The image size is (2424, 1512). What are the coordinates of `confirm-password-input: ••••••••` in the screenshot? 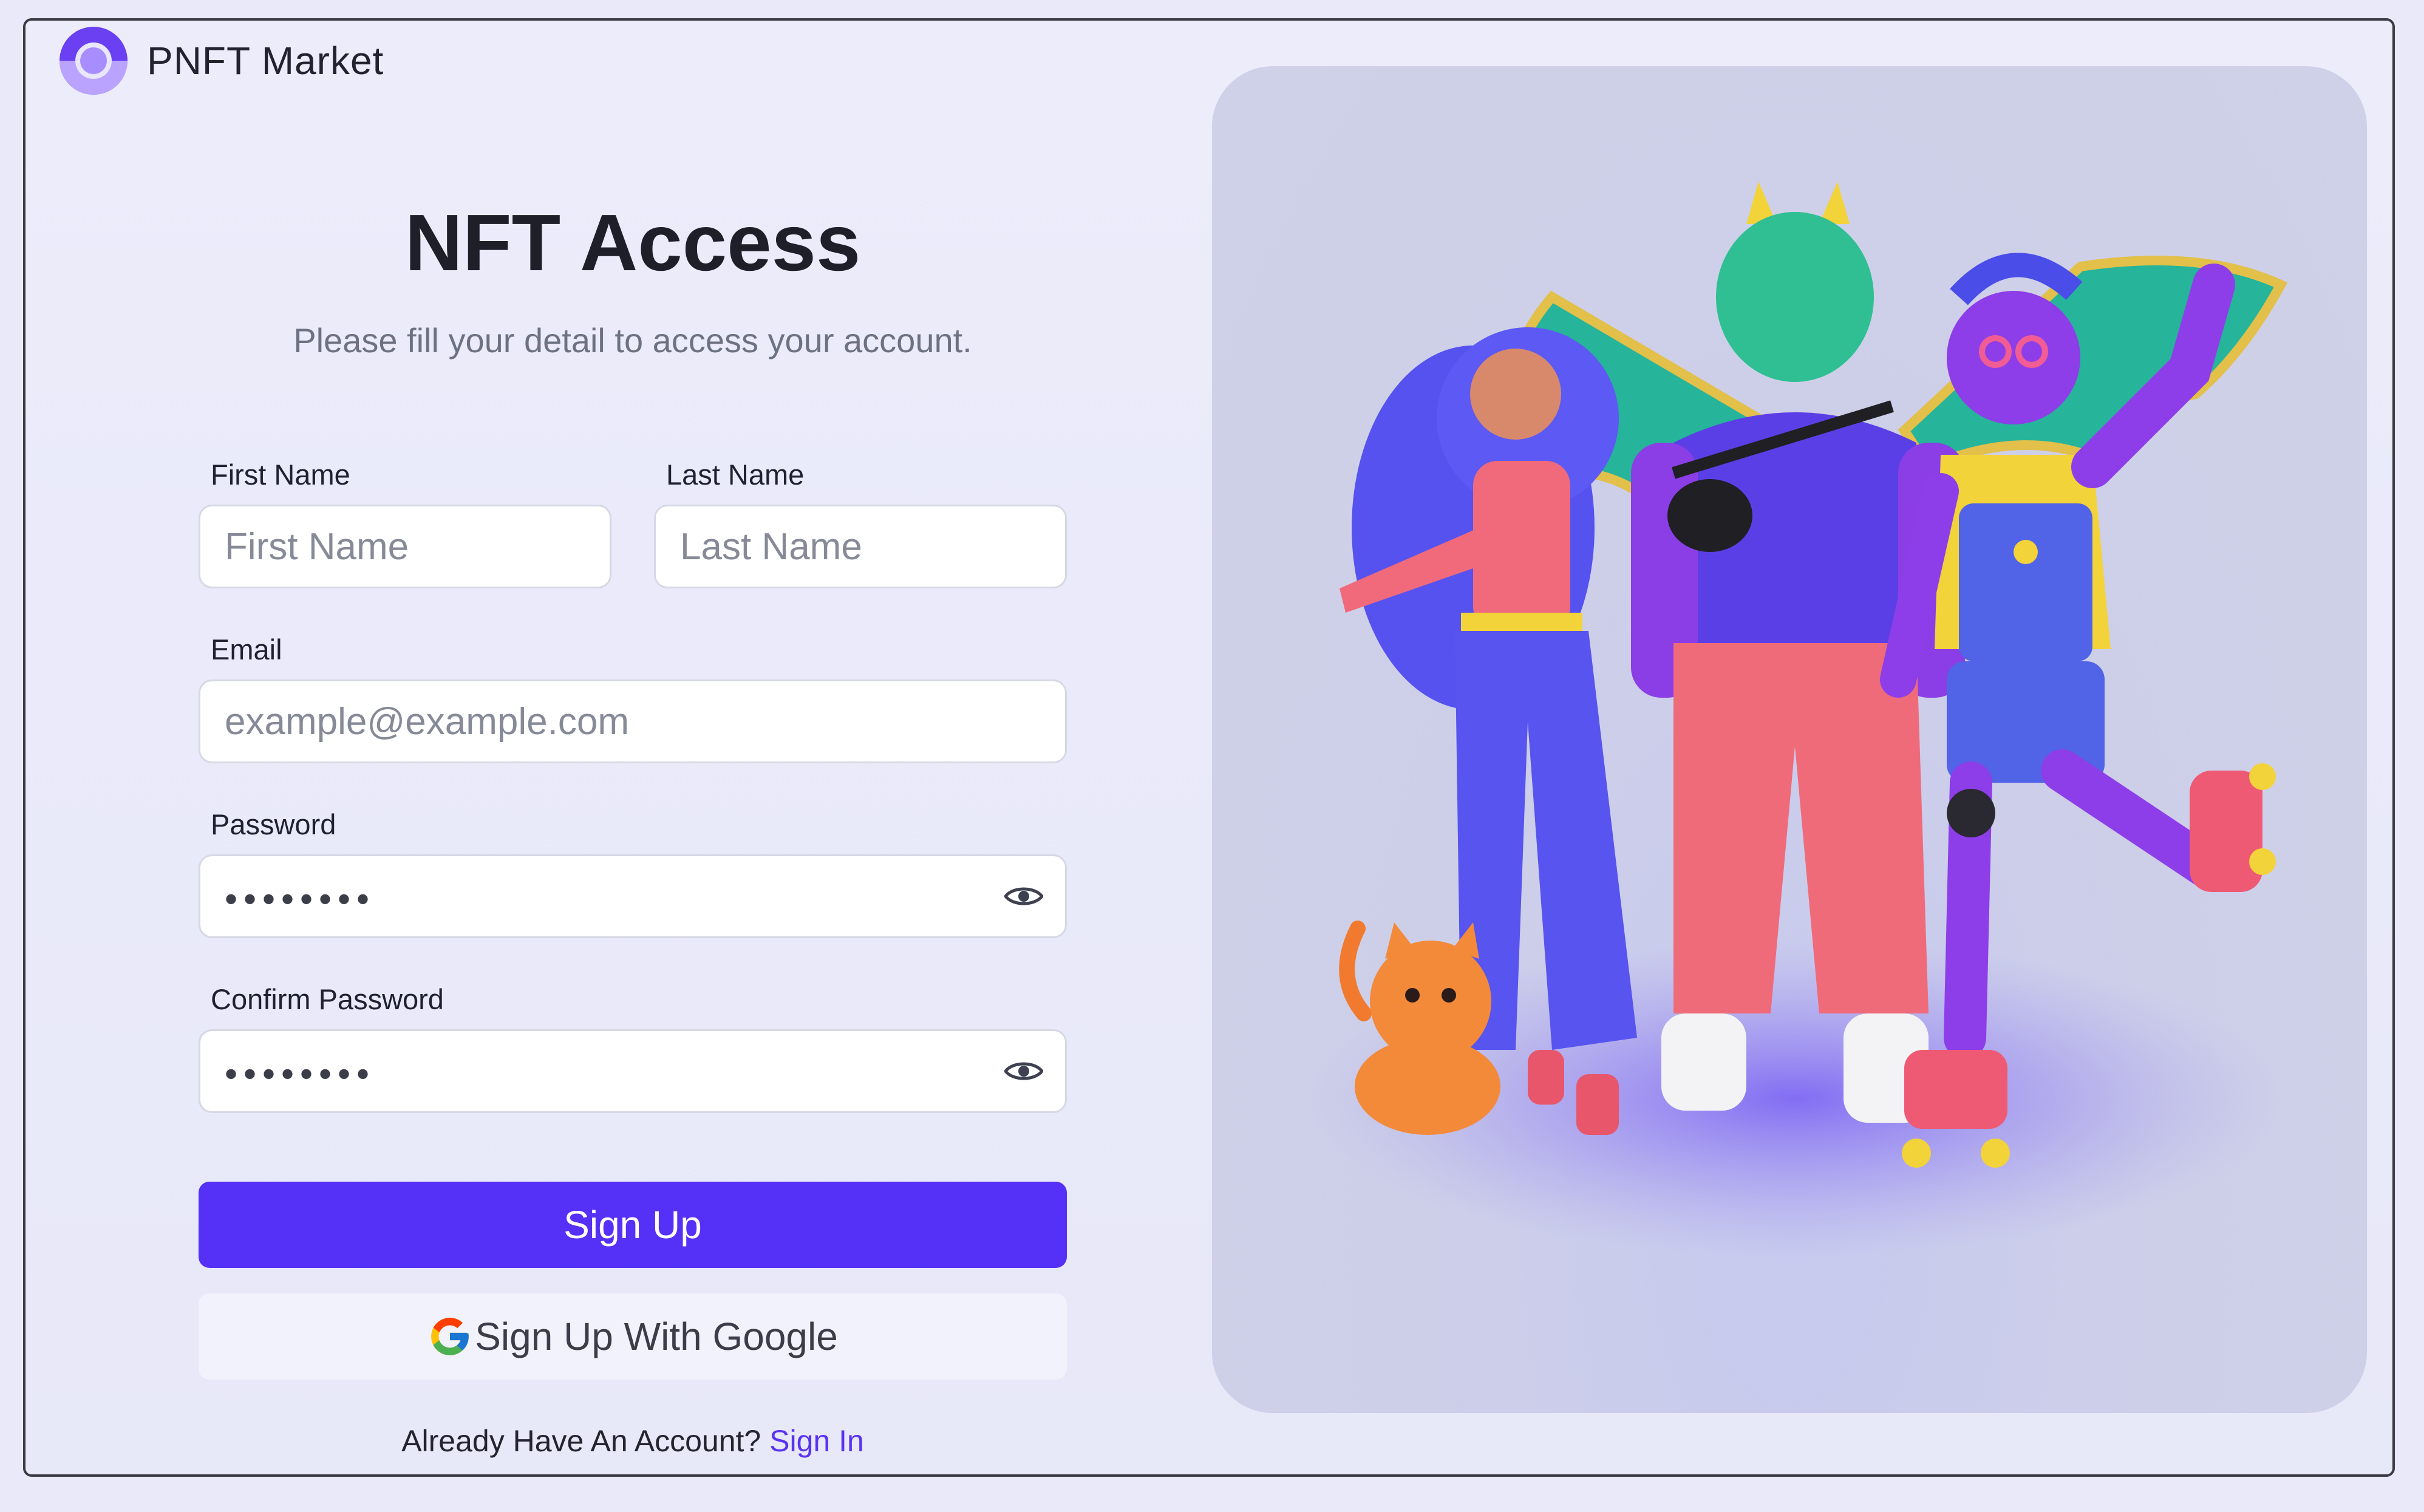 It's located at (633, 1071).